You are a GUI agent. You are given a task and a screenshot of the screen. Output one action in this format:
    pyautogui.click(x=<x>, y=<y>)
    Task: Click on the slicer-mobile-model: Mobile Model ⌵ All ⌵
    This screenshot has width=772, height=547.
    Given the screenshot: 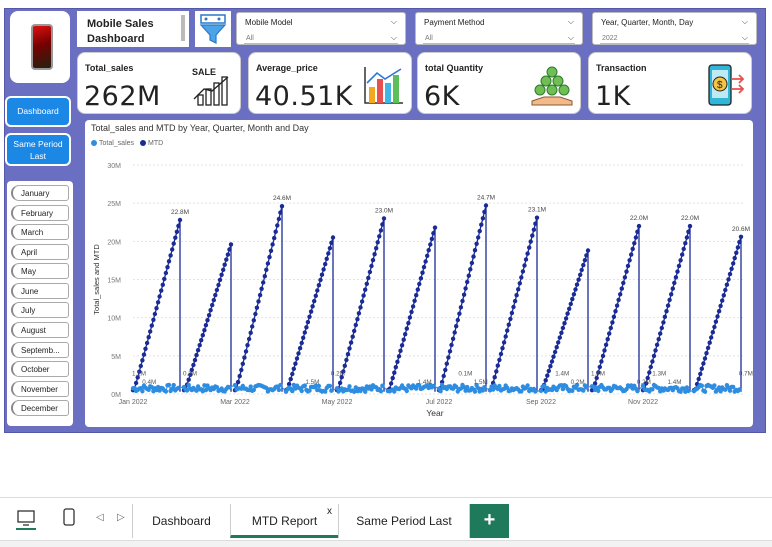 What is the action you would take?
    pyautogui.click(x=321, y=28)
    